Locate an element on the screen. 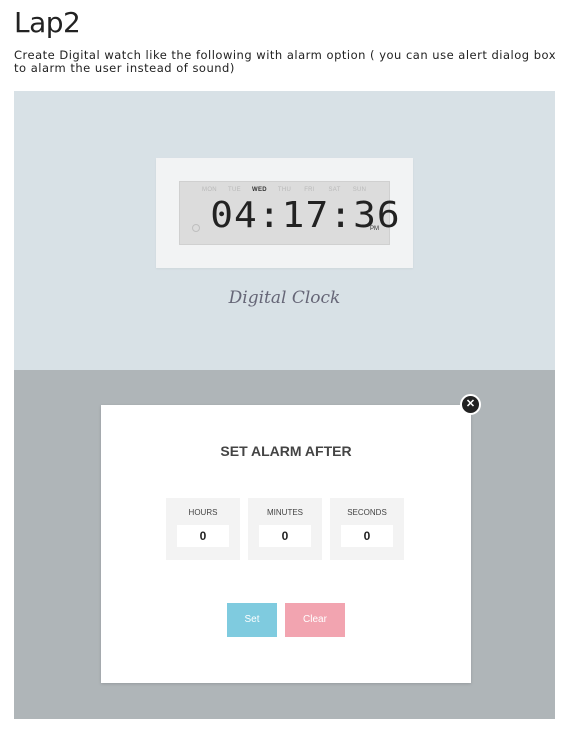  weekday-row: MON TUE WED THU FRI SAT SUN is located at coordinates (284, 190).